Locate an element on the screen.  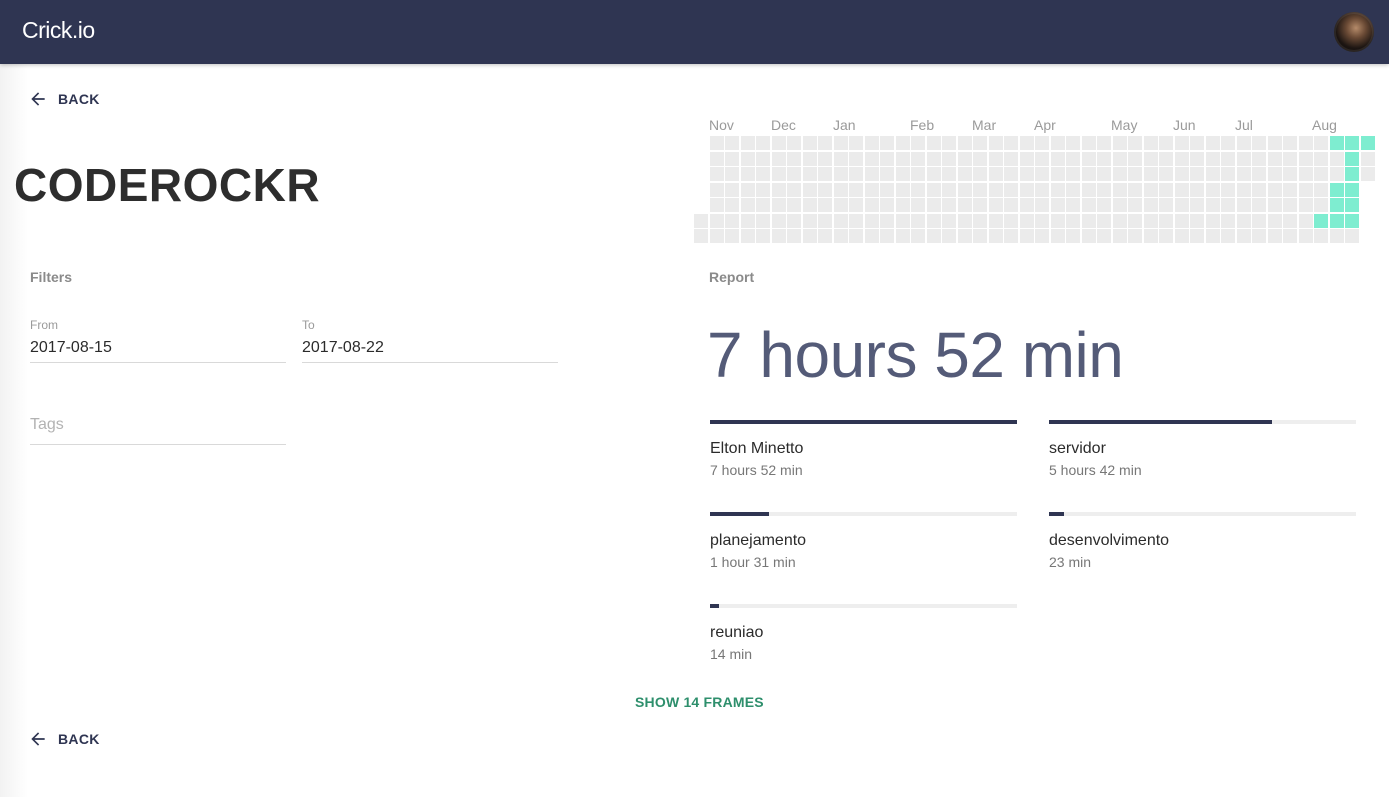
app-logo: Crick.io is located at coordinates (58, 30).